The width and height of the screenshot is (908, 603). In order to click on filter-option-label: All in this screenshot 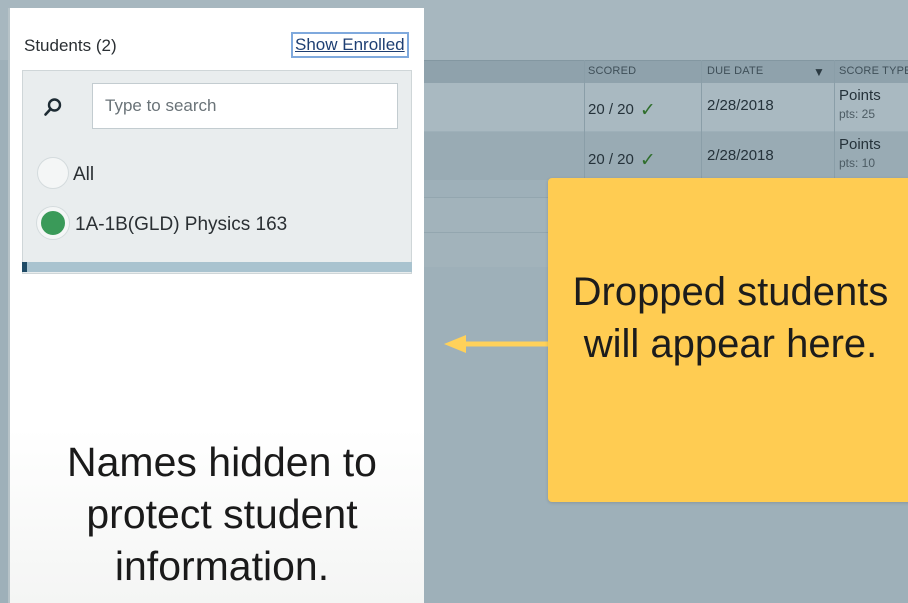, I will do `click(84, 174)`.